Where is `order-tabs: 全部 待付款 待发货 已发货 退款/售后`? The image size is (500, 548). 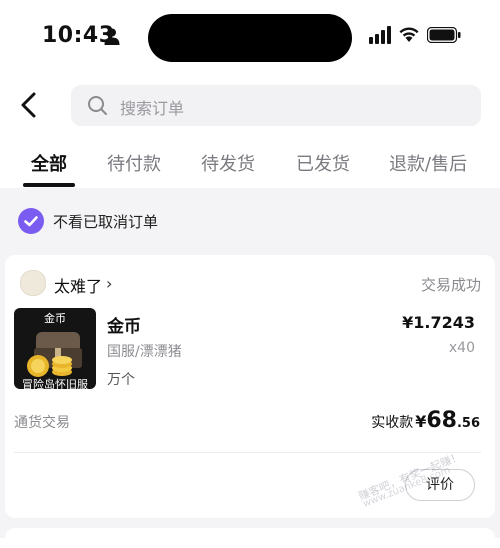
order-tabs: 全部 待付款 待发货 已发货 退款/售后 is located at coordinates (250, 164).